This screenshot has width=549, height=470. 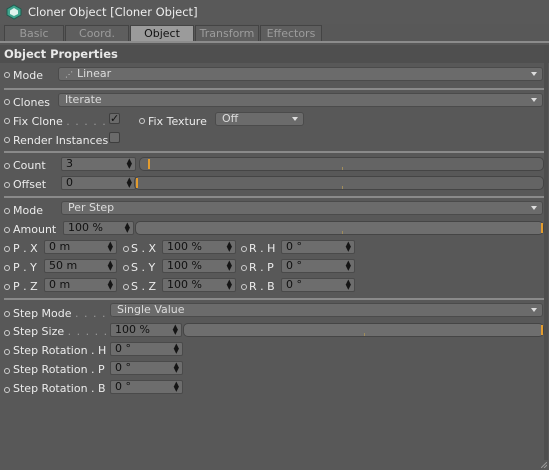 I want to click on offset-slider, so click(x=339, y=183).